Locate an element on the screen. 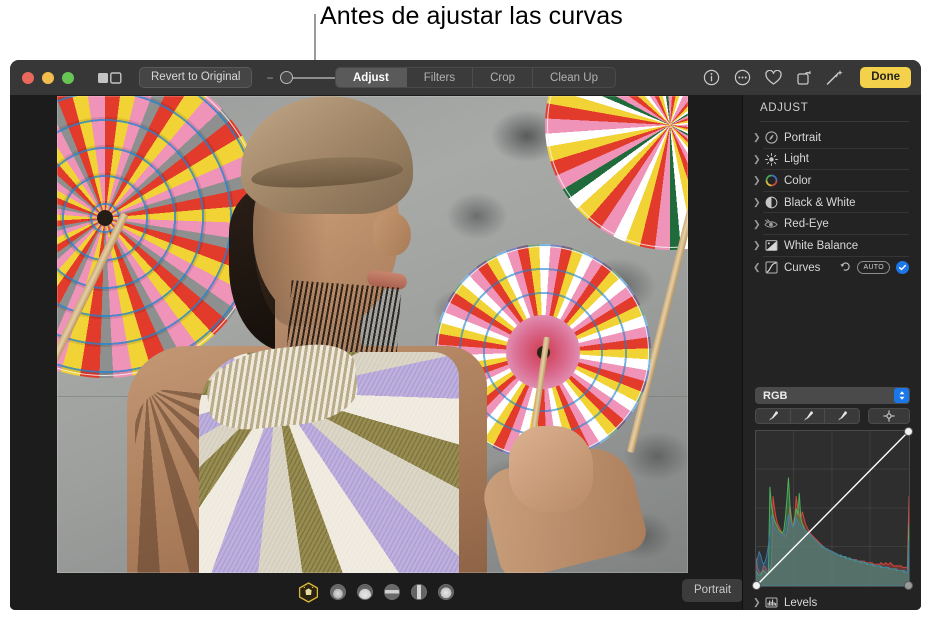 Image resolution: width=931 pixels, height=617 pixels. sidebar-item-label: Curves is located at coordinates (802, 267).